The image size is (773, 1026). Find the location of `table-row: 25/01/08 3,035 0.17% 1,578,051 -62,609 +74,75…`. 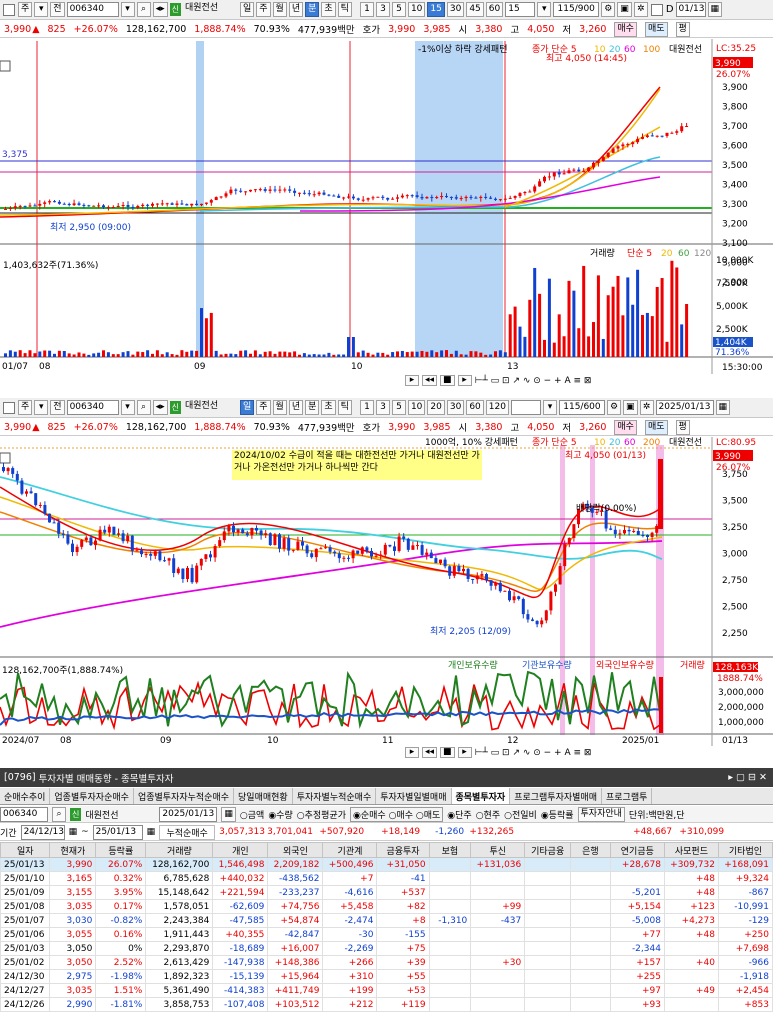

table-row: 25/01/08 3,035 0.17% 1,578,051 -62,609 +74,75… is located at coordinates (386, 906).